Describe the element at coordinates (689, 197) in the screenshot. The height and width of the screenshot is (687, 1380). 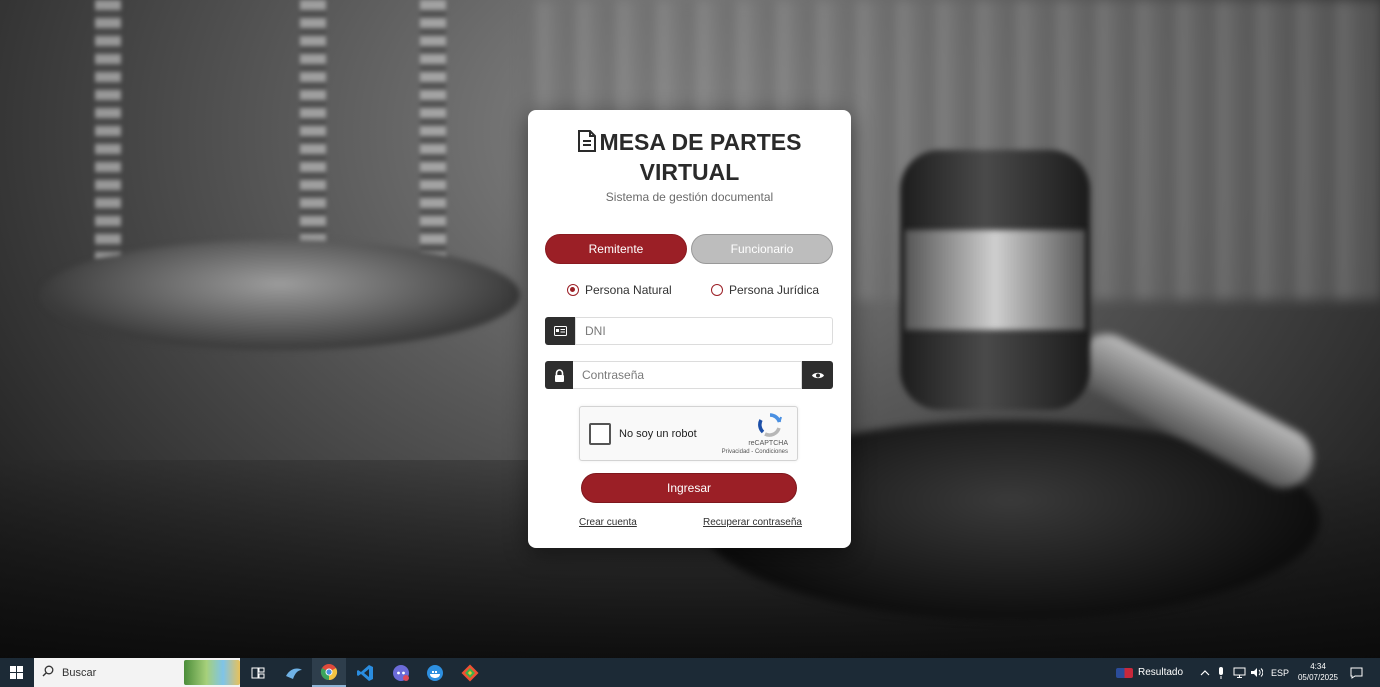
I see `page-subtitle: Sistema de gestión documental` at that location.